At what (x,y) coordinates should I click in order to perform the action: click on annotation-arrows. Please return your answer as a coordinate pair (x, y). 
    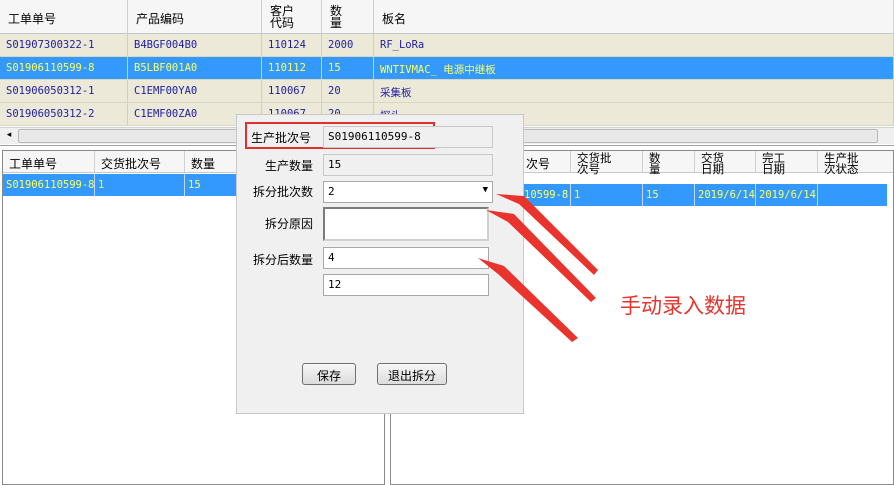
    Looking at the image, I should click on (538, 268).